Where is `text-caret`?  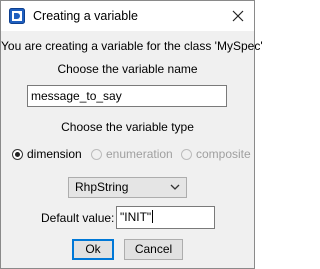 text-caret is located at coordinates (153, 216).